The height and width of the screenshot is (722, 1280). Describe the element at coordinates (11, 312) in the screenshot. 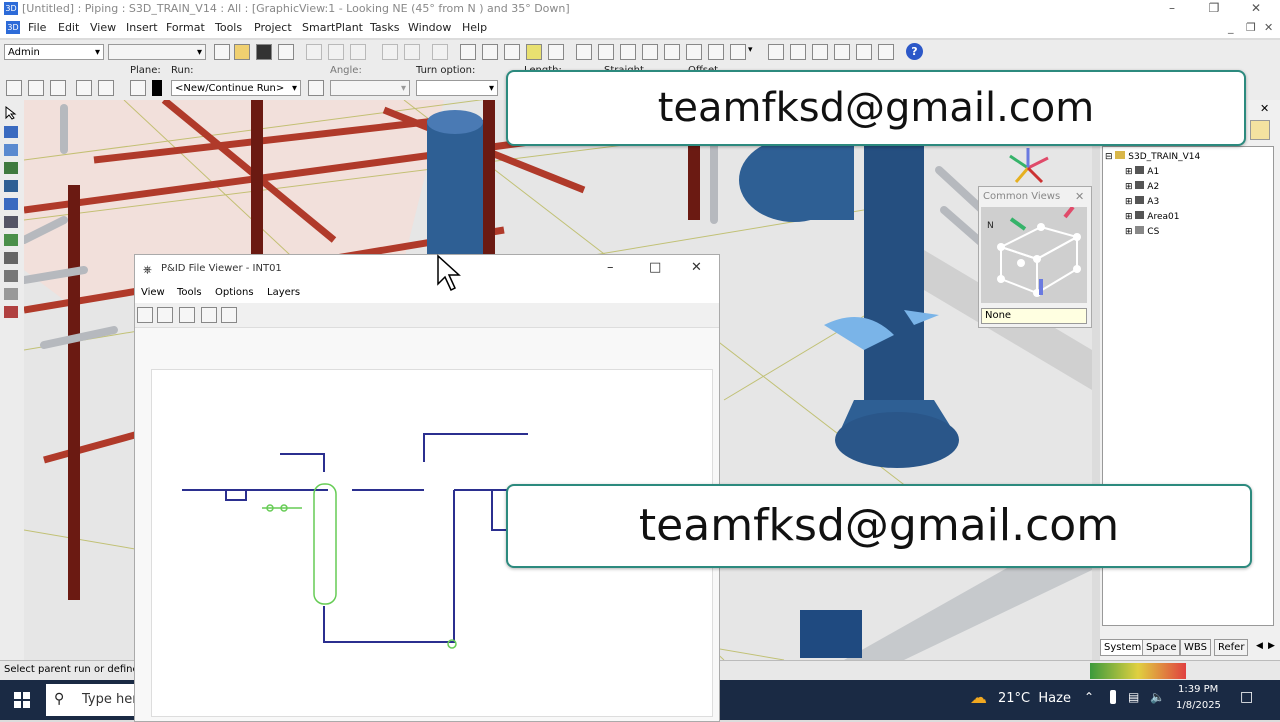

I see `pid-tool-icon` at that location.